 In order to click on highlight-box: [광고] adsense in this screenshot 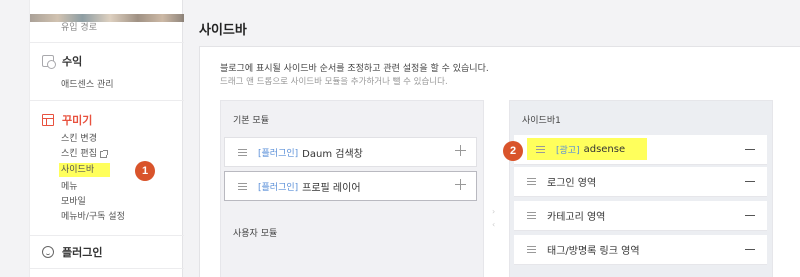, I will do `click(587, 149)`.